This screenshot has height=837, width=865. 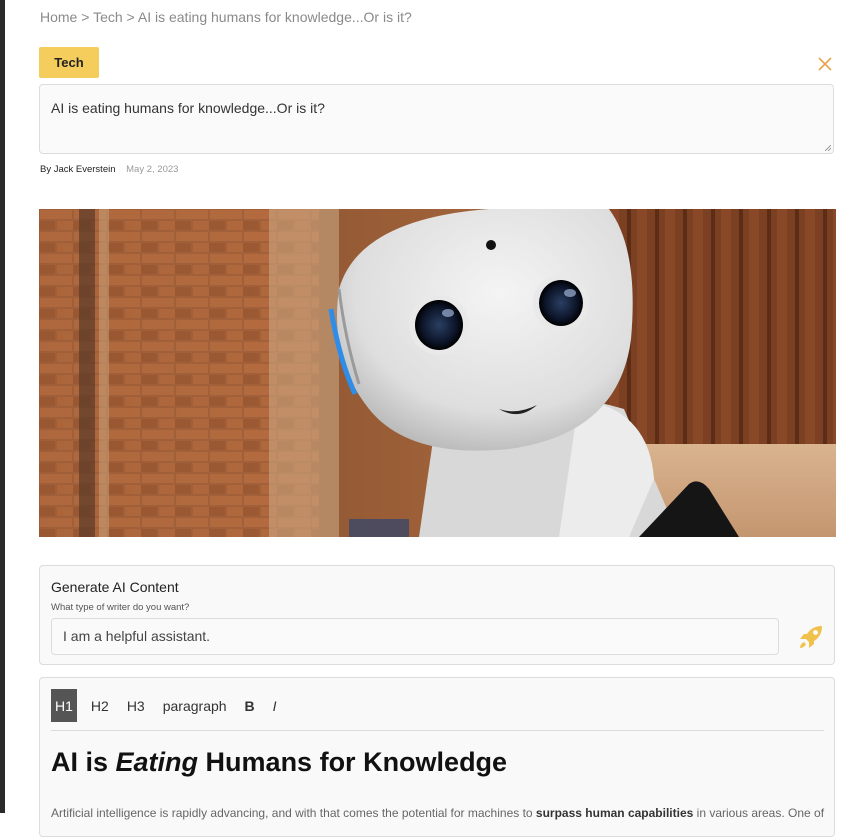 I want to click on heading-text-end: Humans for Knowledge, so click(x=353, y=762).